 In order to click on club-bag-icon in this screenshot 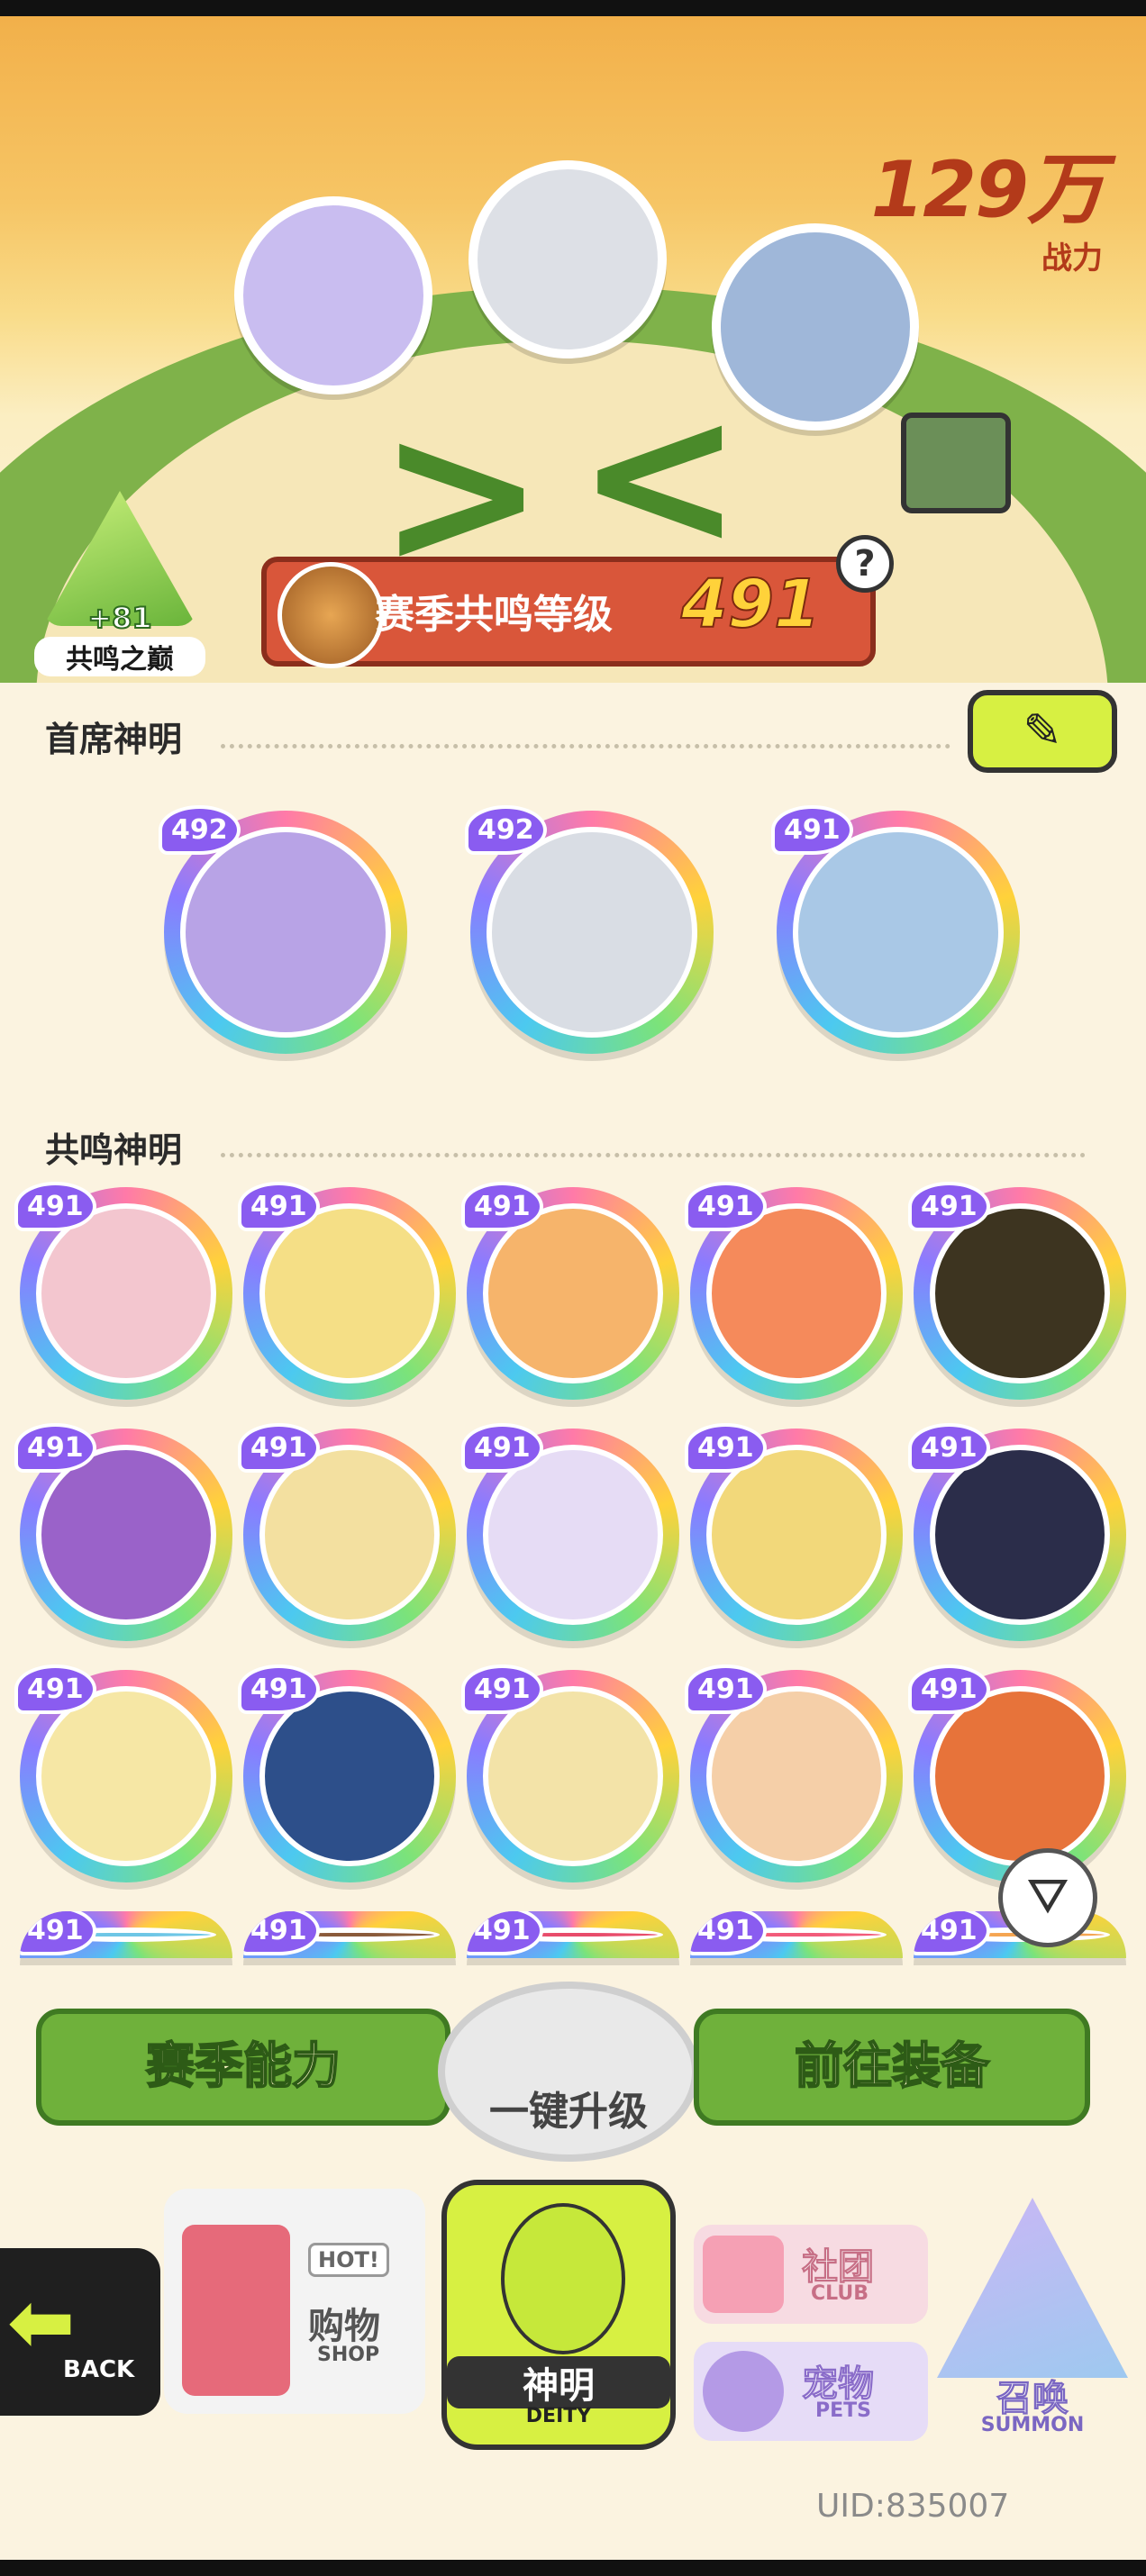, I will do `click(743, 2274)`.